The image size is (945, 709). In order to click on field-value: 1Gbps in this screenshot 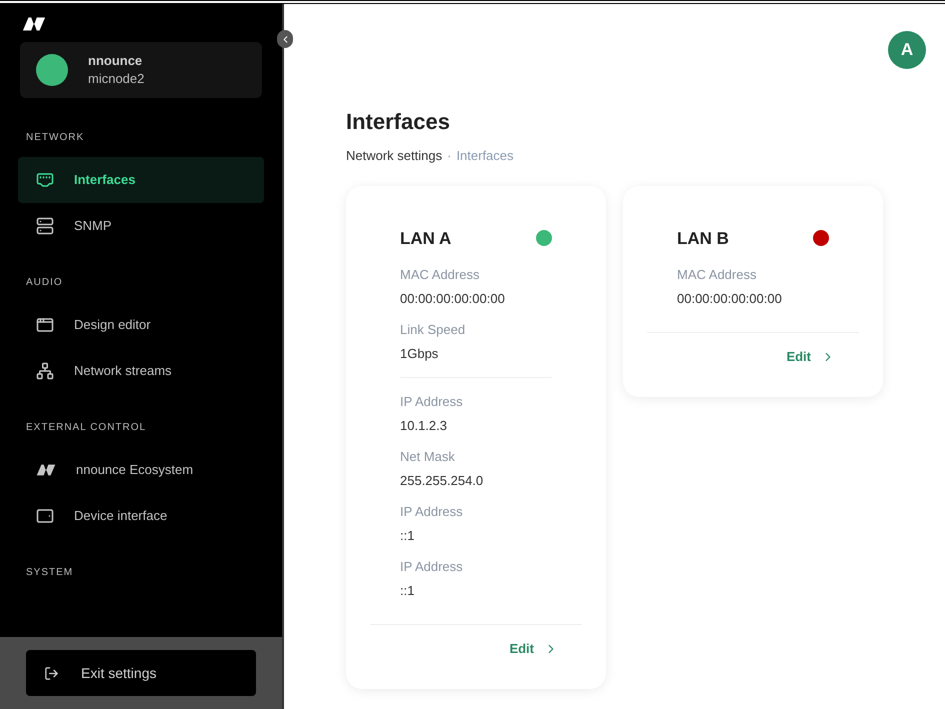, I will do `click(420, 353)`.